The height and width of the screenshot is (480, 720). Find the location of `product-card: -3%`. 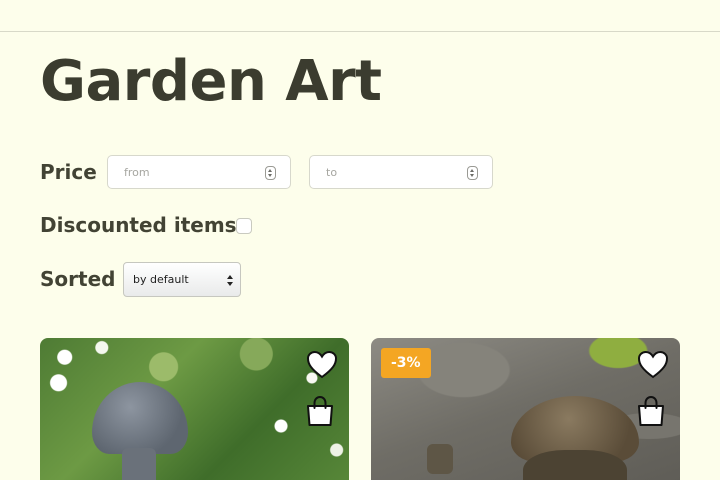

product-card: -3% is located at coordinates (525, 409).